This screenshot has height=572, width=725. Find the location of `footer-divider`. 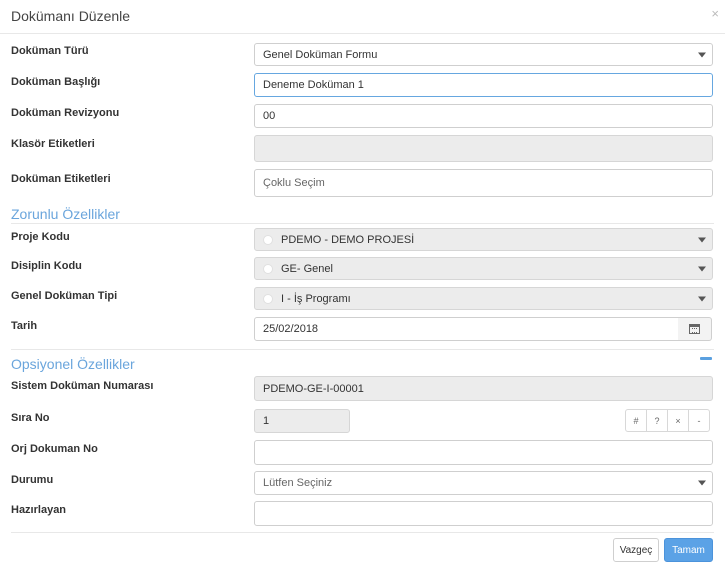

footer-divider is located at coordinates (362, 532).